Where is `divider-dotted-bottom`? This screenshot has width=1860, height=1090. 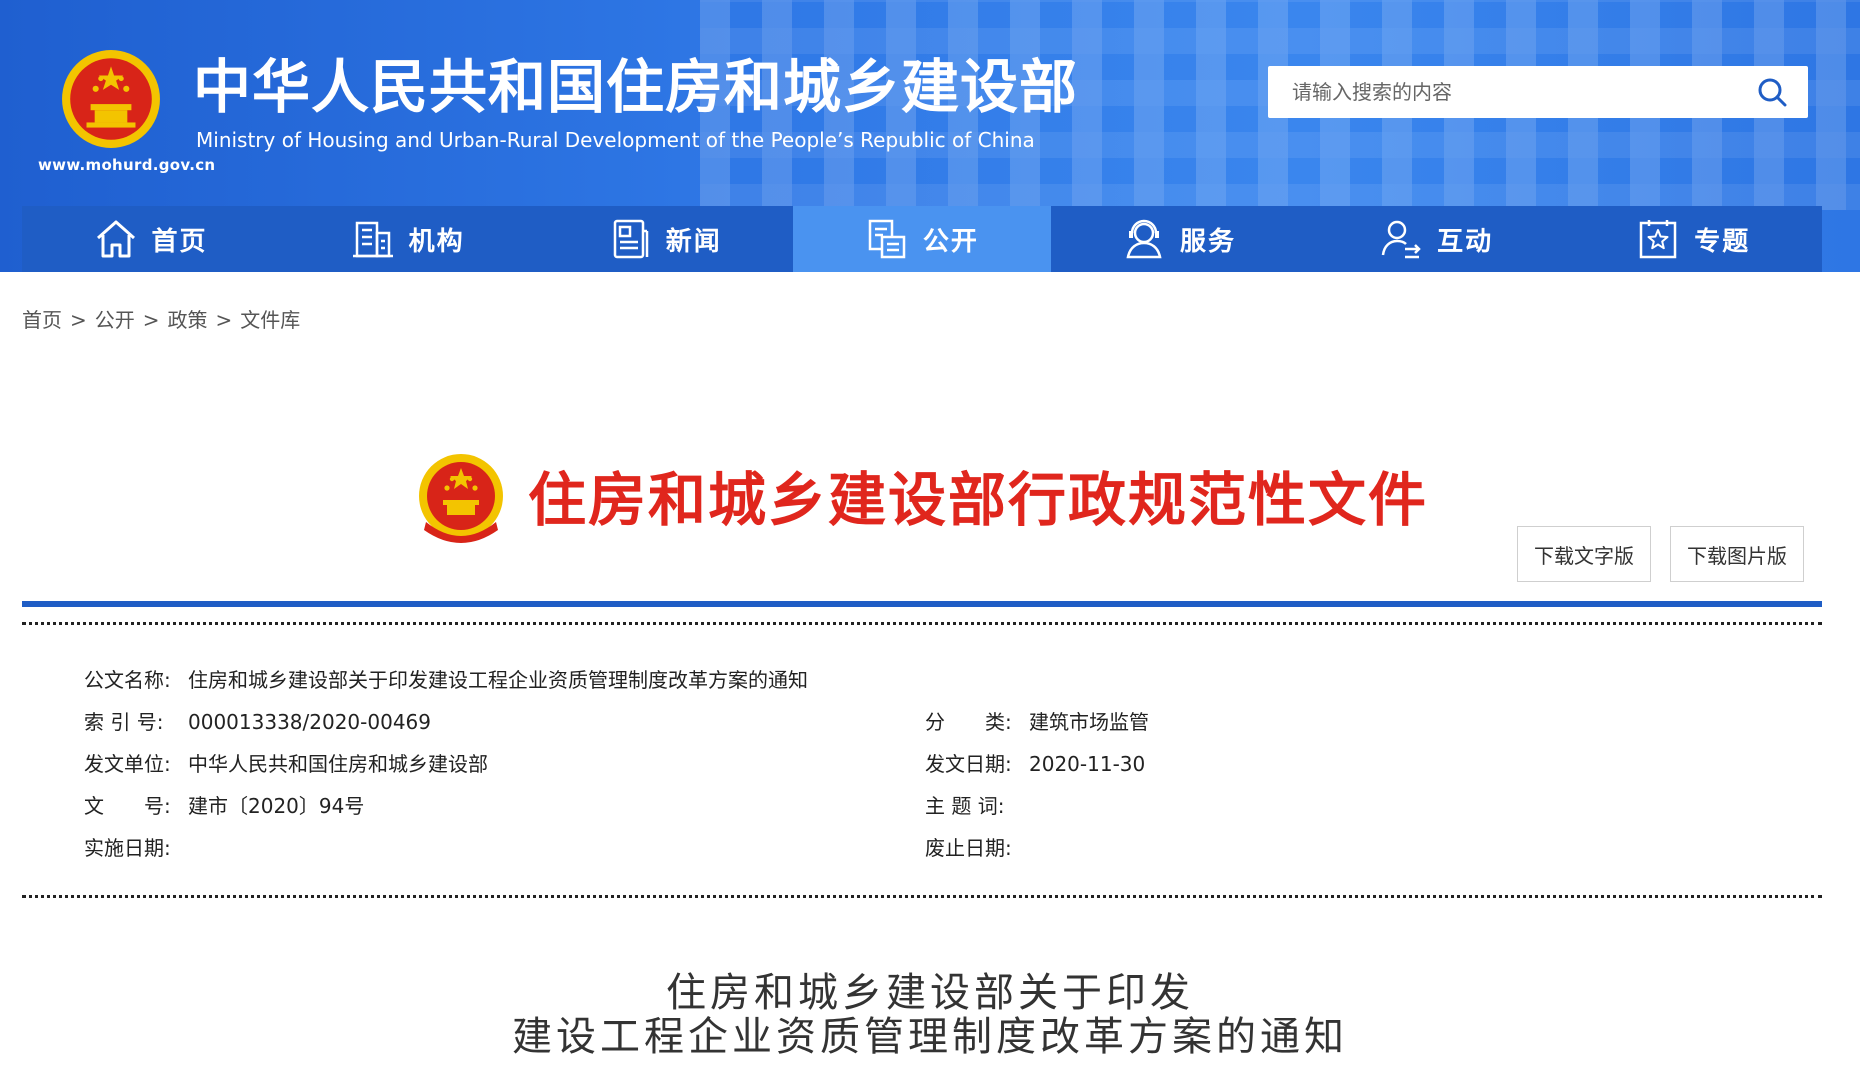
divider-dotted-bottom is located at coordinates (922, 896).